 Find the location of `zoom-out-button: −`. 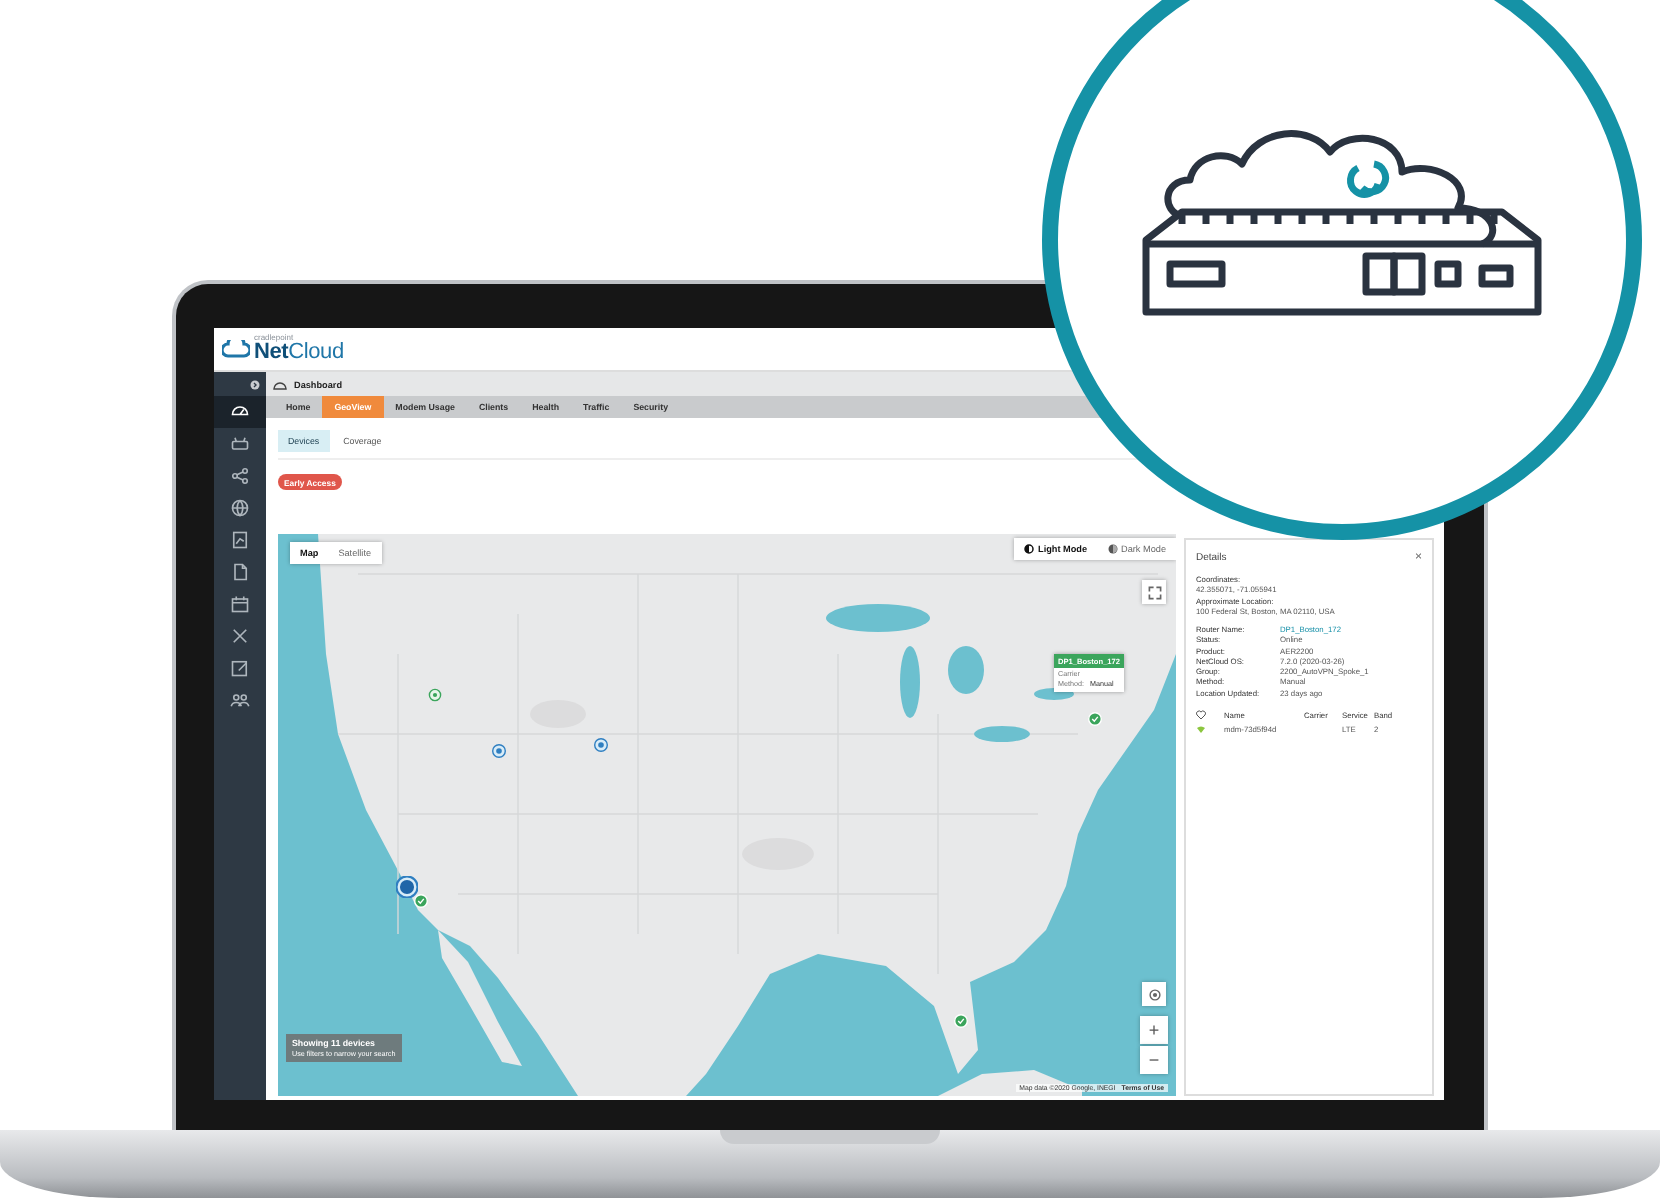

zoom-out-button: − is located at coordinates (1154, 1060).